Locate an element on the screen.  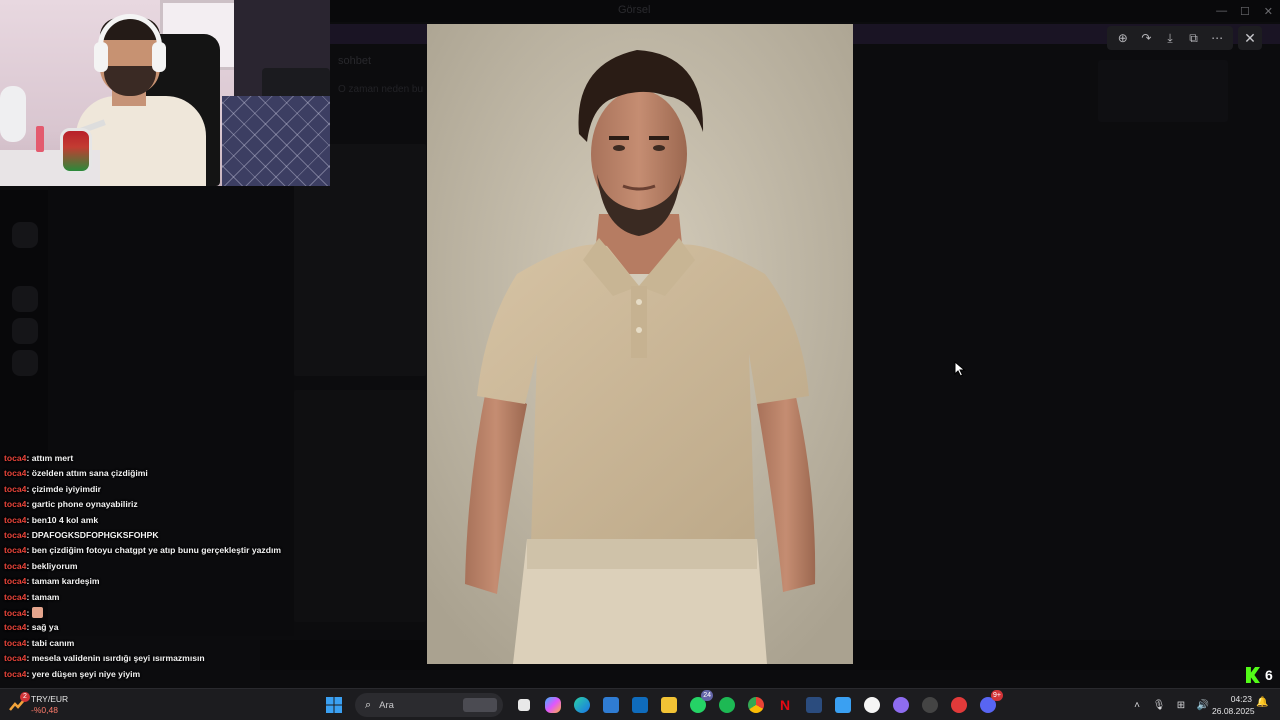
image-viewer-toolbar: ⊕ ↷ ⤓ ⧉ ⋯ is located at coordinates (1170, 38).